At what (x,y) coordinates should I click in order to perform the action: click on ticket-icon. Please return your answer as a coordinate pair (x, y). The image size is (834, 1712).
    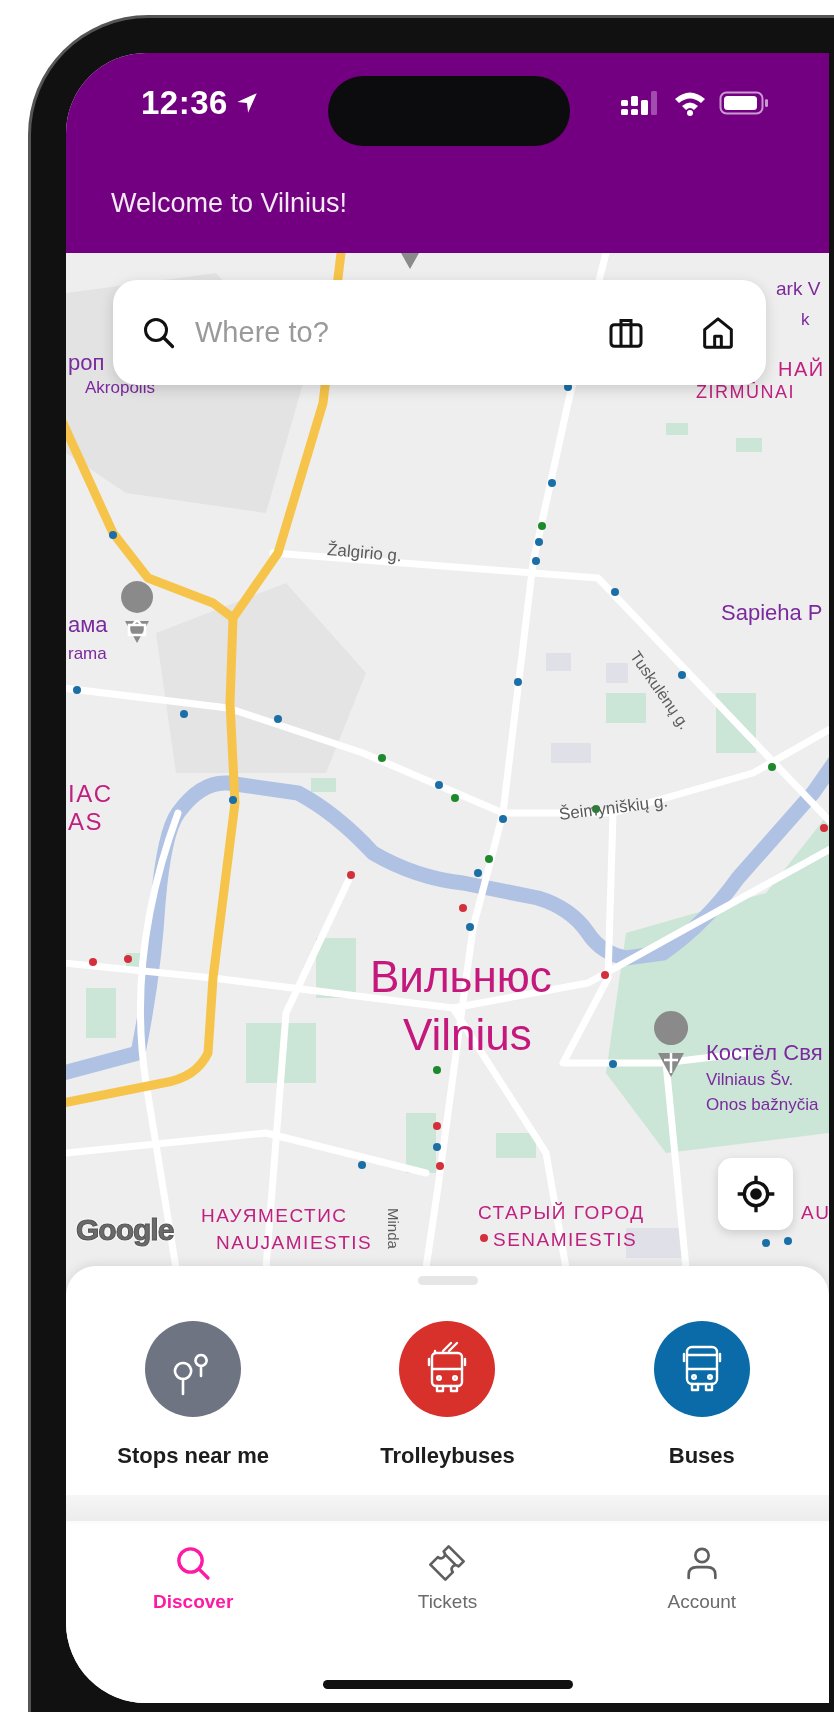
    Looking at the image, I should click on (447, 1563).